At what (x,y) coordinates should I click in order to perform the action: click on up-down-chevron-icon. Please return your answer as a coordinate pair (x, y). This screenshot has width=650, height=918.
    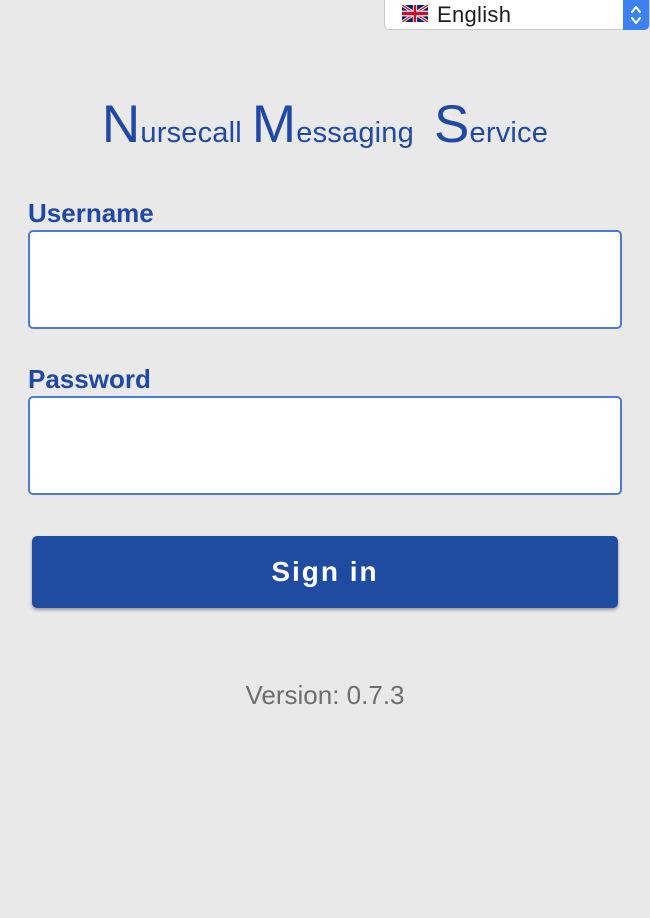
    Looking at the image, I should click on (636, 15).